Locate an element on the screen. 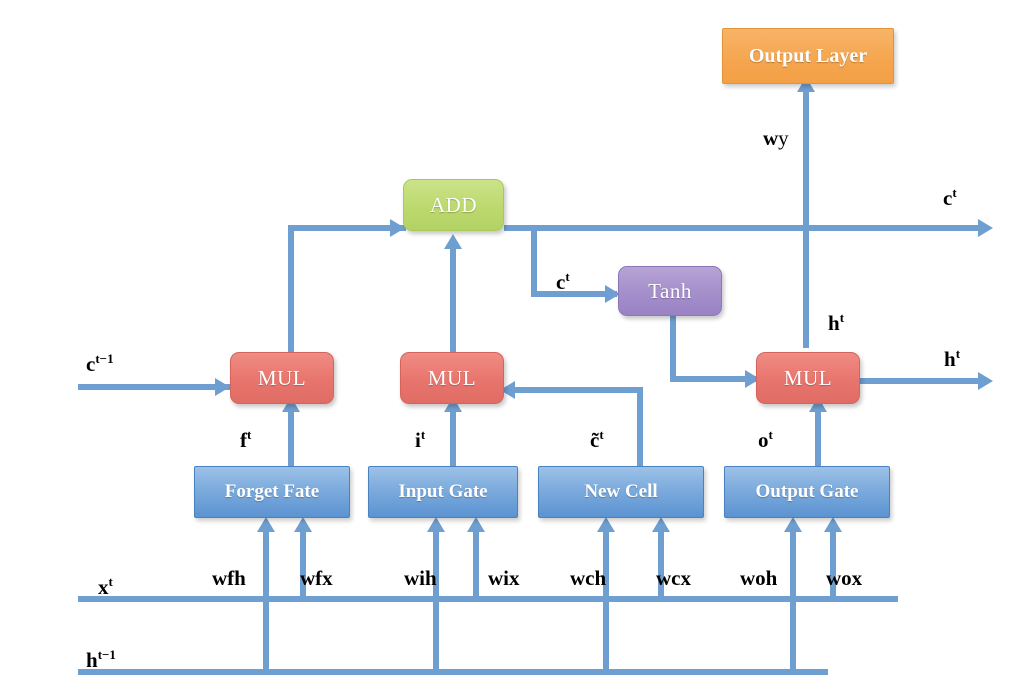 This screenshot has height=692, width=1024. label-i-t: it is located at coordinates (420, 439).